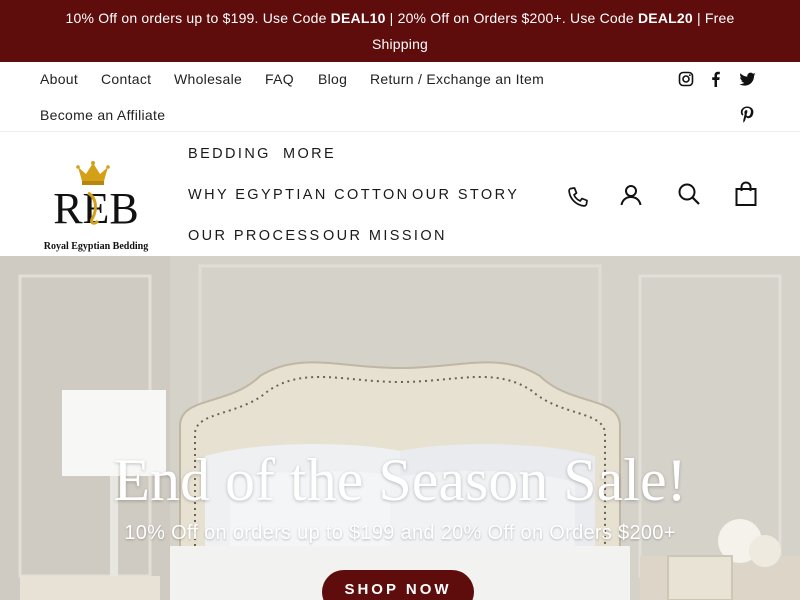  Describe the element at coordinates (59, 79) in the screenshot. I see `about-link: About` at that location.